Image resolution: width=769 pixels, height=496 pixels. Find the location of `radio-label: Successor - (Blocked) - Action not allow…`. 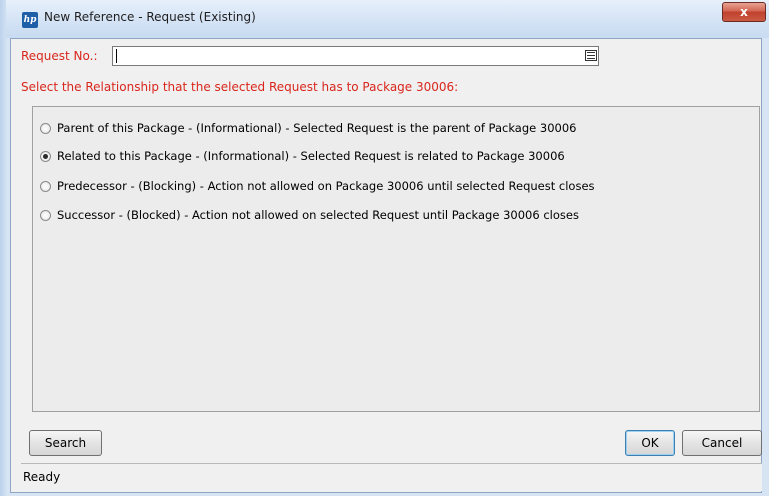

radio-label: Successor - (Blocked) - Action not allow… is located at coordinates (318, 215).